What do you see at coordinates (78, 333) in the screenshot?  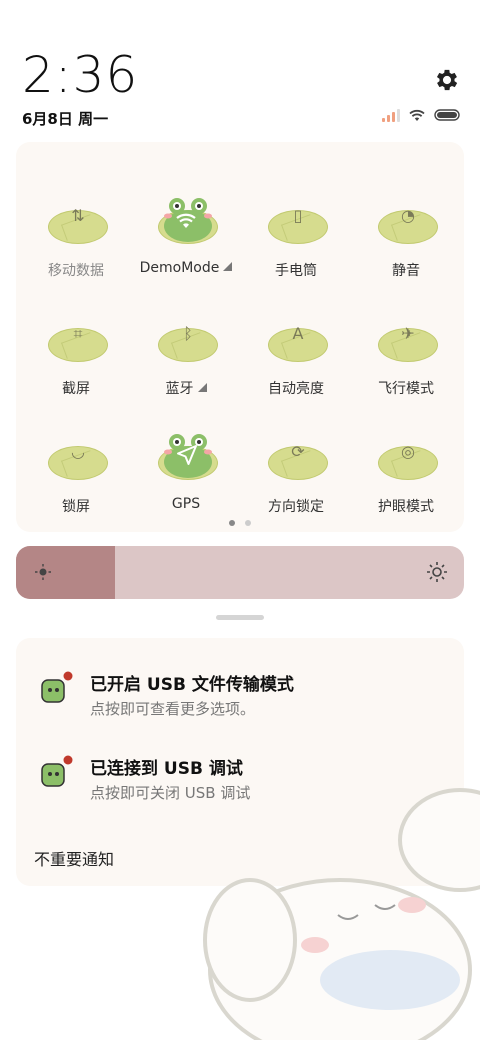 I see `screenshot-icon: ⌗` at bounding box center [78, 333].